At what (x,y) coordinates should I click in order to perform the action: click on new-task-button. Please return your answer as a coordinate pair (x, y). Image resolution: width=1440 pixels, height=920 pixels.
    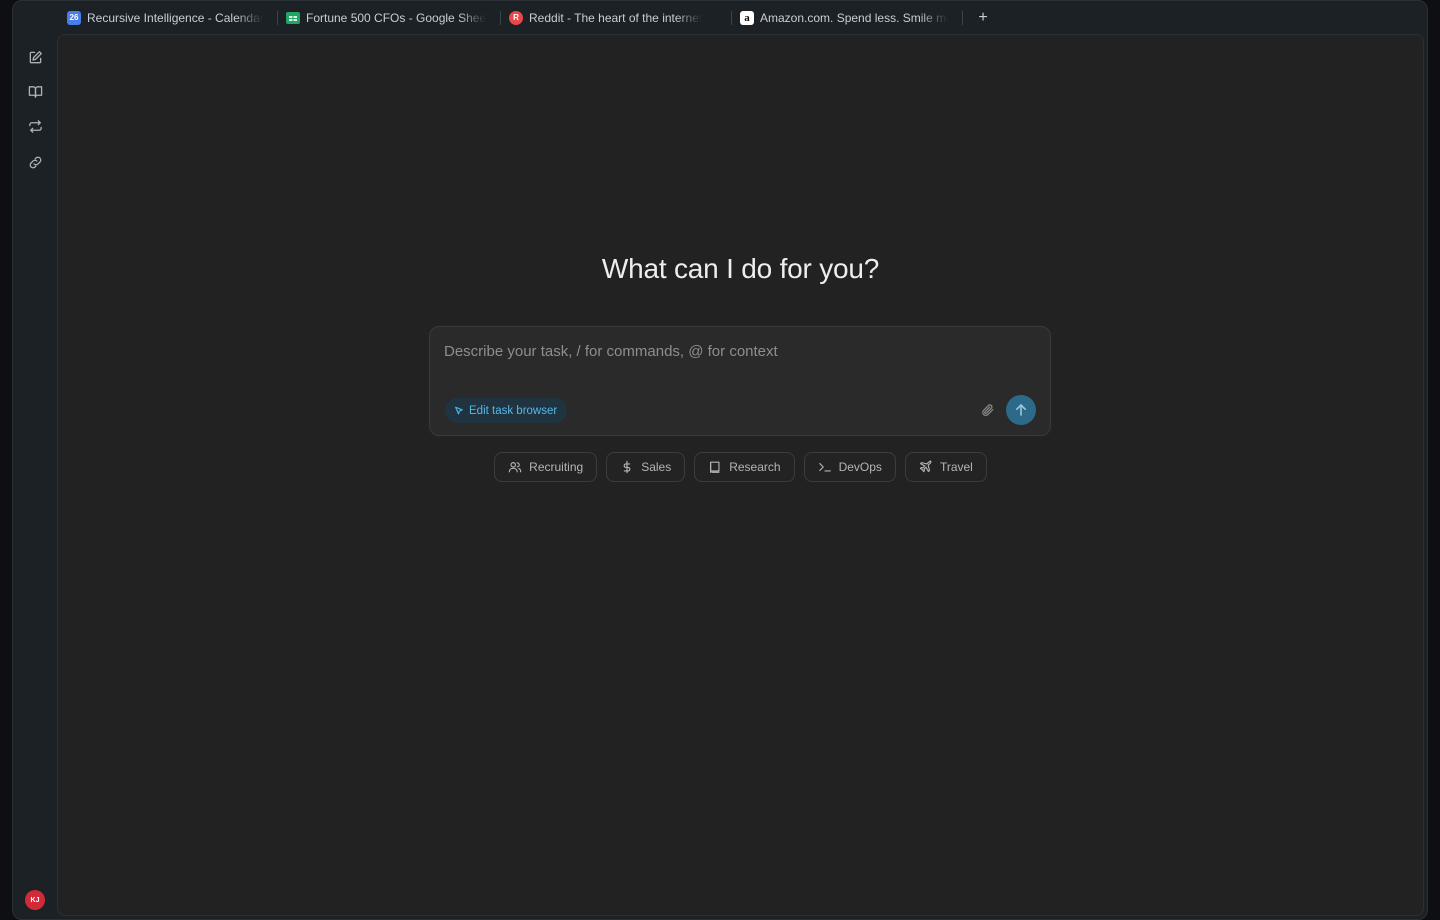
    Looking at the image, I should click on (35, 57).